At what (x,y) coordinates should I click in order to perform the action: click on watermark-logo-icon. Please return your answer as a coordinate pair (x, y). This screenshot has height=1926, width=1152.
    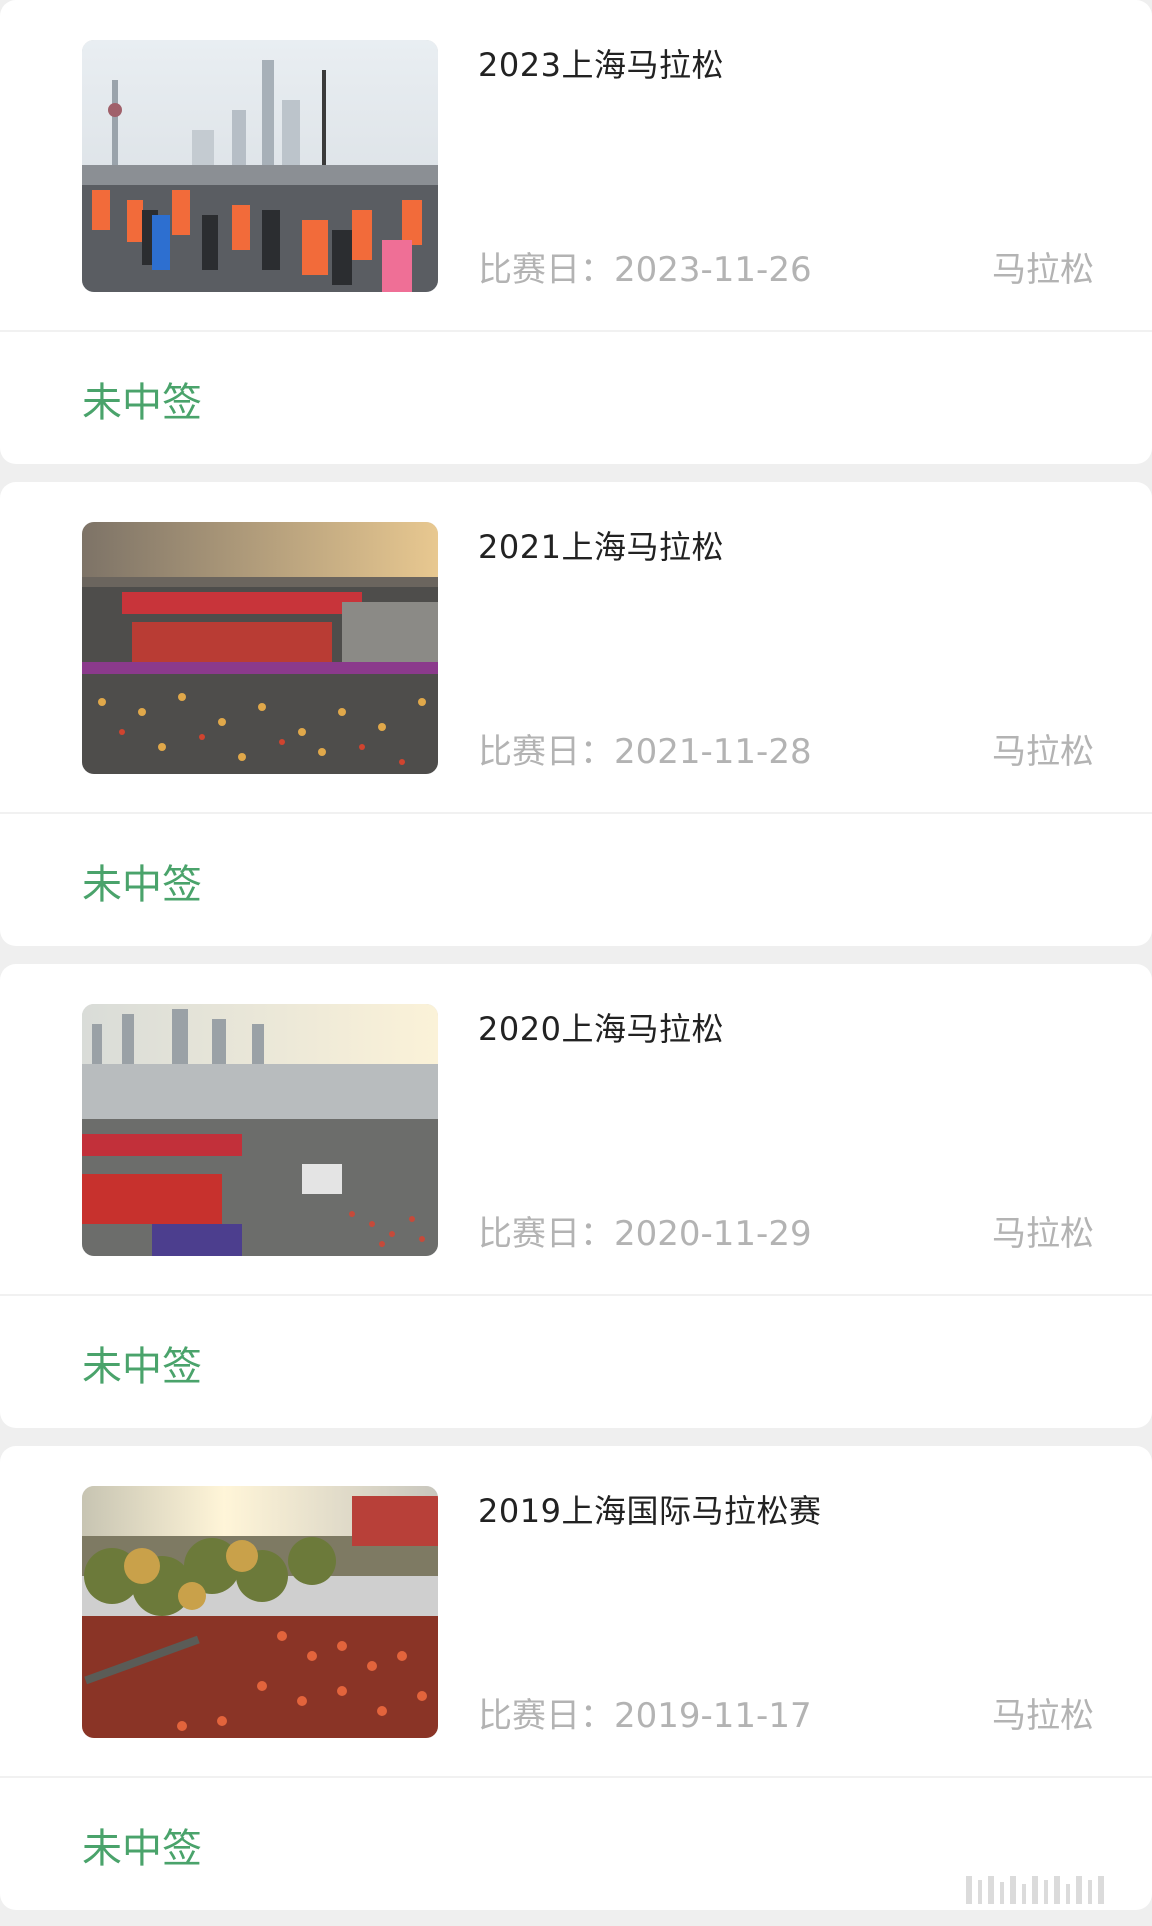
    Looking at the image, I should click on (1035, 1890).